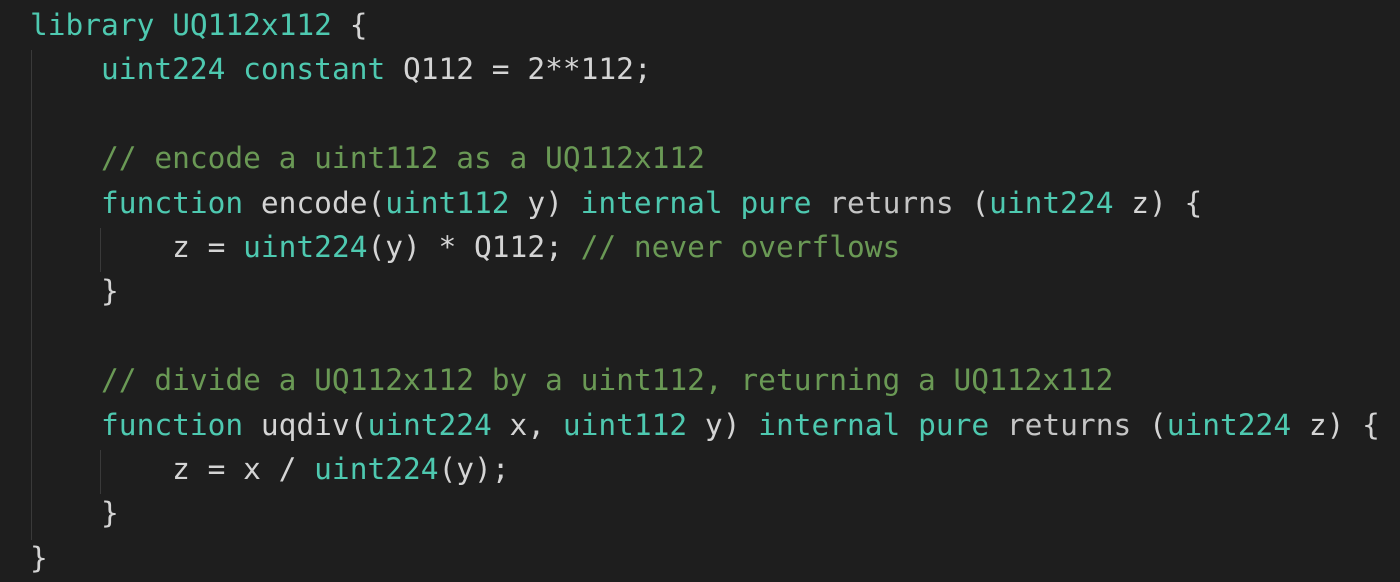  What do you see at coordinates (101, 25) in the screenshot?
I see `code-token: library` at bounding box center [101, 25].